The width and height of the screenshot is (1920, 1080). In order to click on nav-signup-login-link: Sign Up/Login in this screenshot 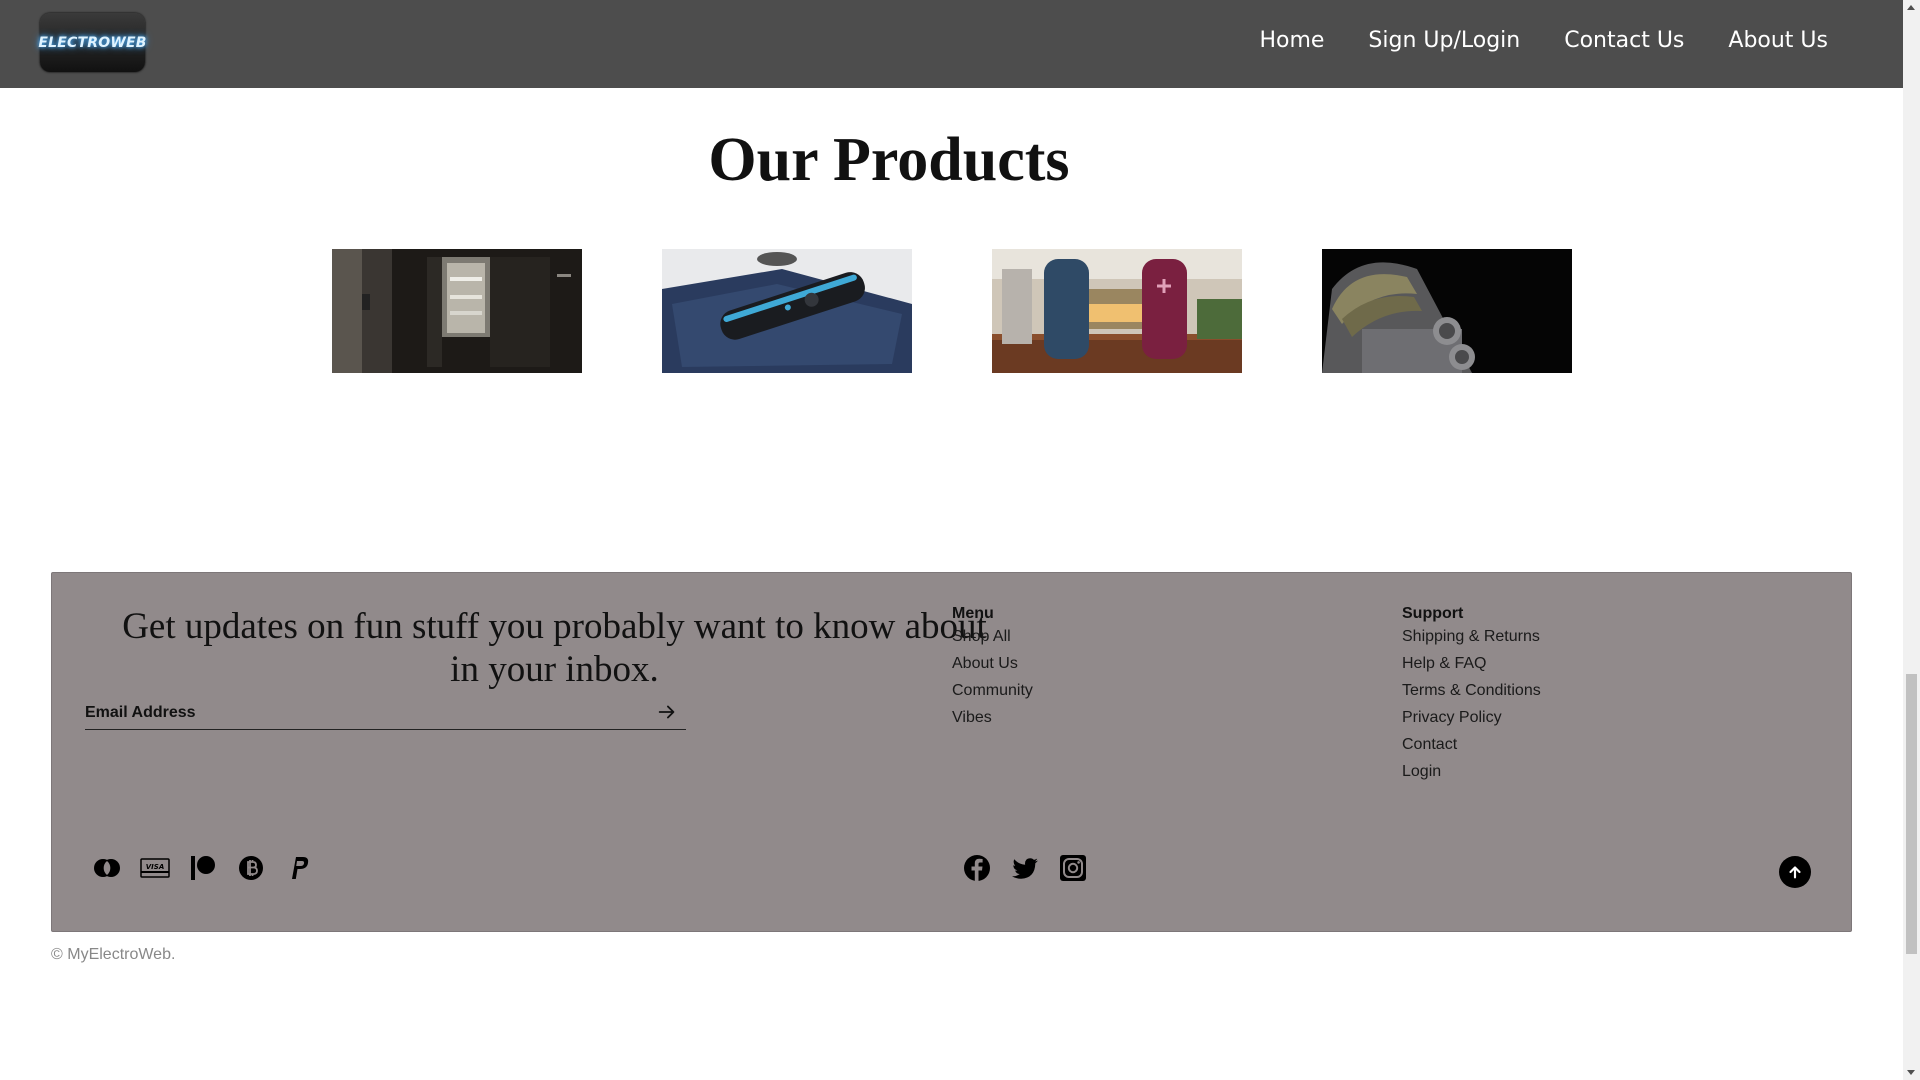, I will do `click(1444, 41)`.